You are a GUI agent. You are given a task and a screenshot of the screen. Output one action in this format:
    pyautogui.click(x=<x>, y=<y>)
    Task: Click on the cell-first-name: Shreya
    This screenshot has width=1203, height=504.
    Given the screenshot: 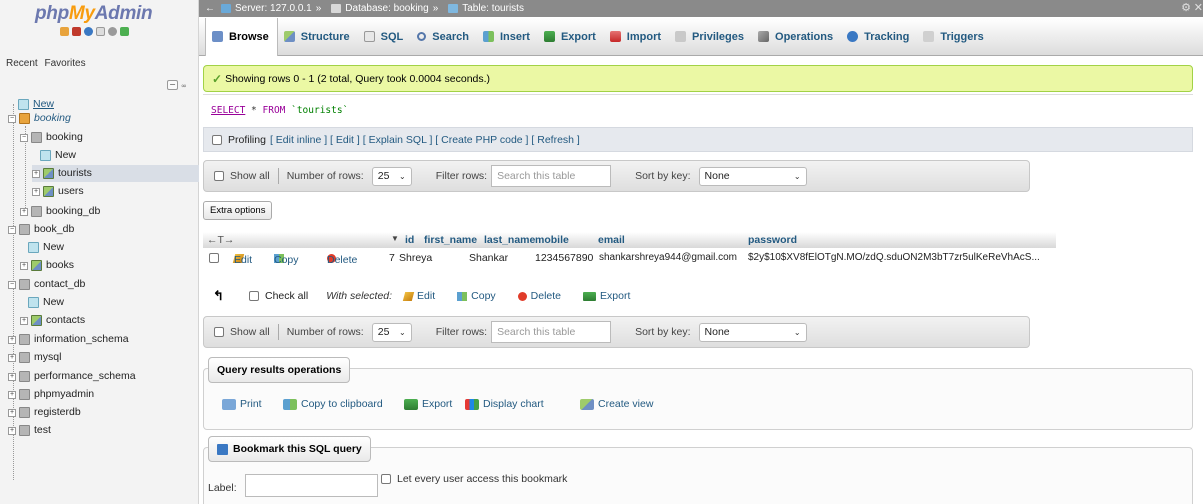 What is the action you would take?
    pyautogui.click(x=415, y=258)
    